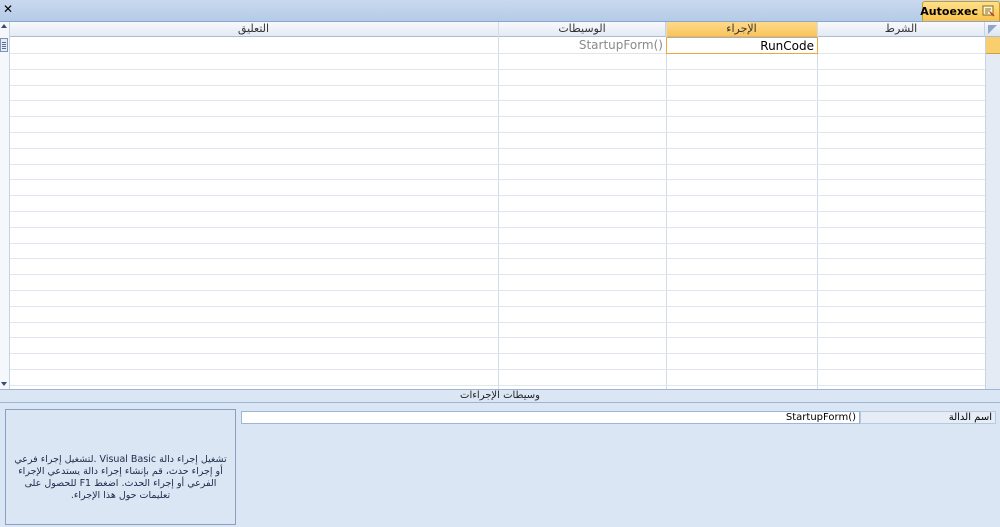  I want to click on column-header-comment: التعليق, so click(254, 29).